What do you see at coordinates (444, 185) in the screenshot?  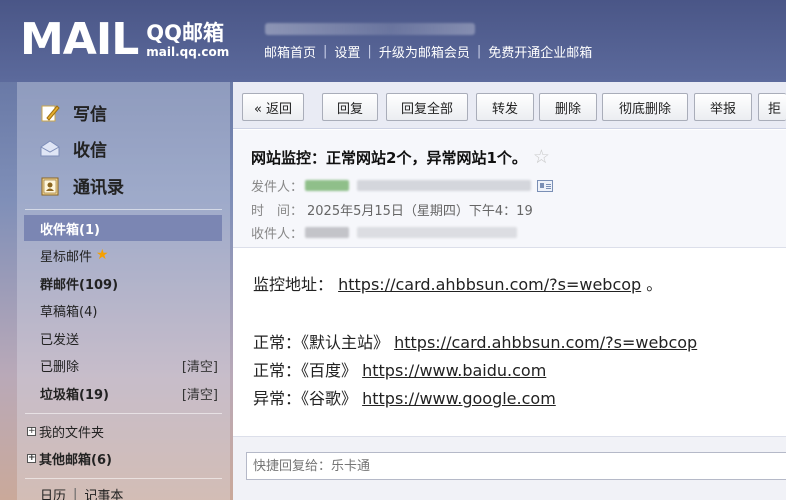 I see `sender-address-blurred` at bounding box center [444, 185].